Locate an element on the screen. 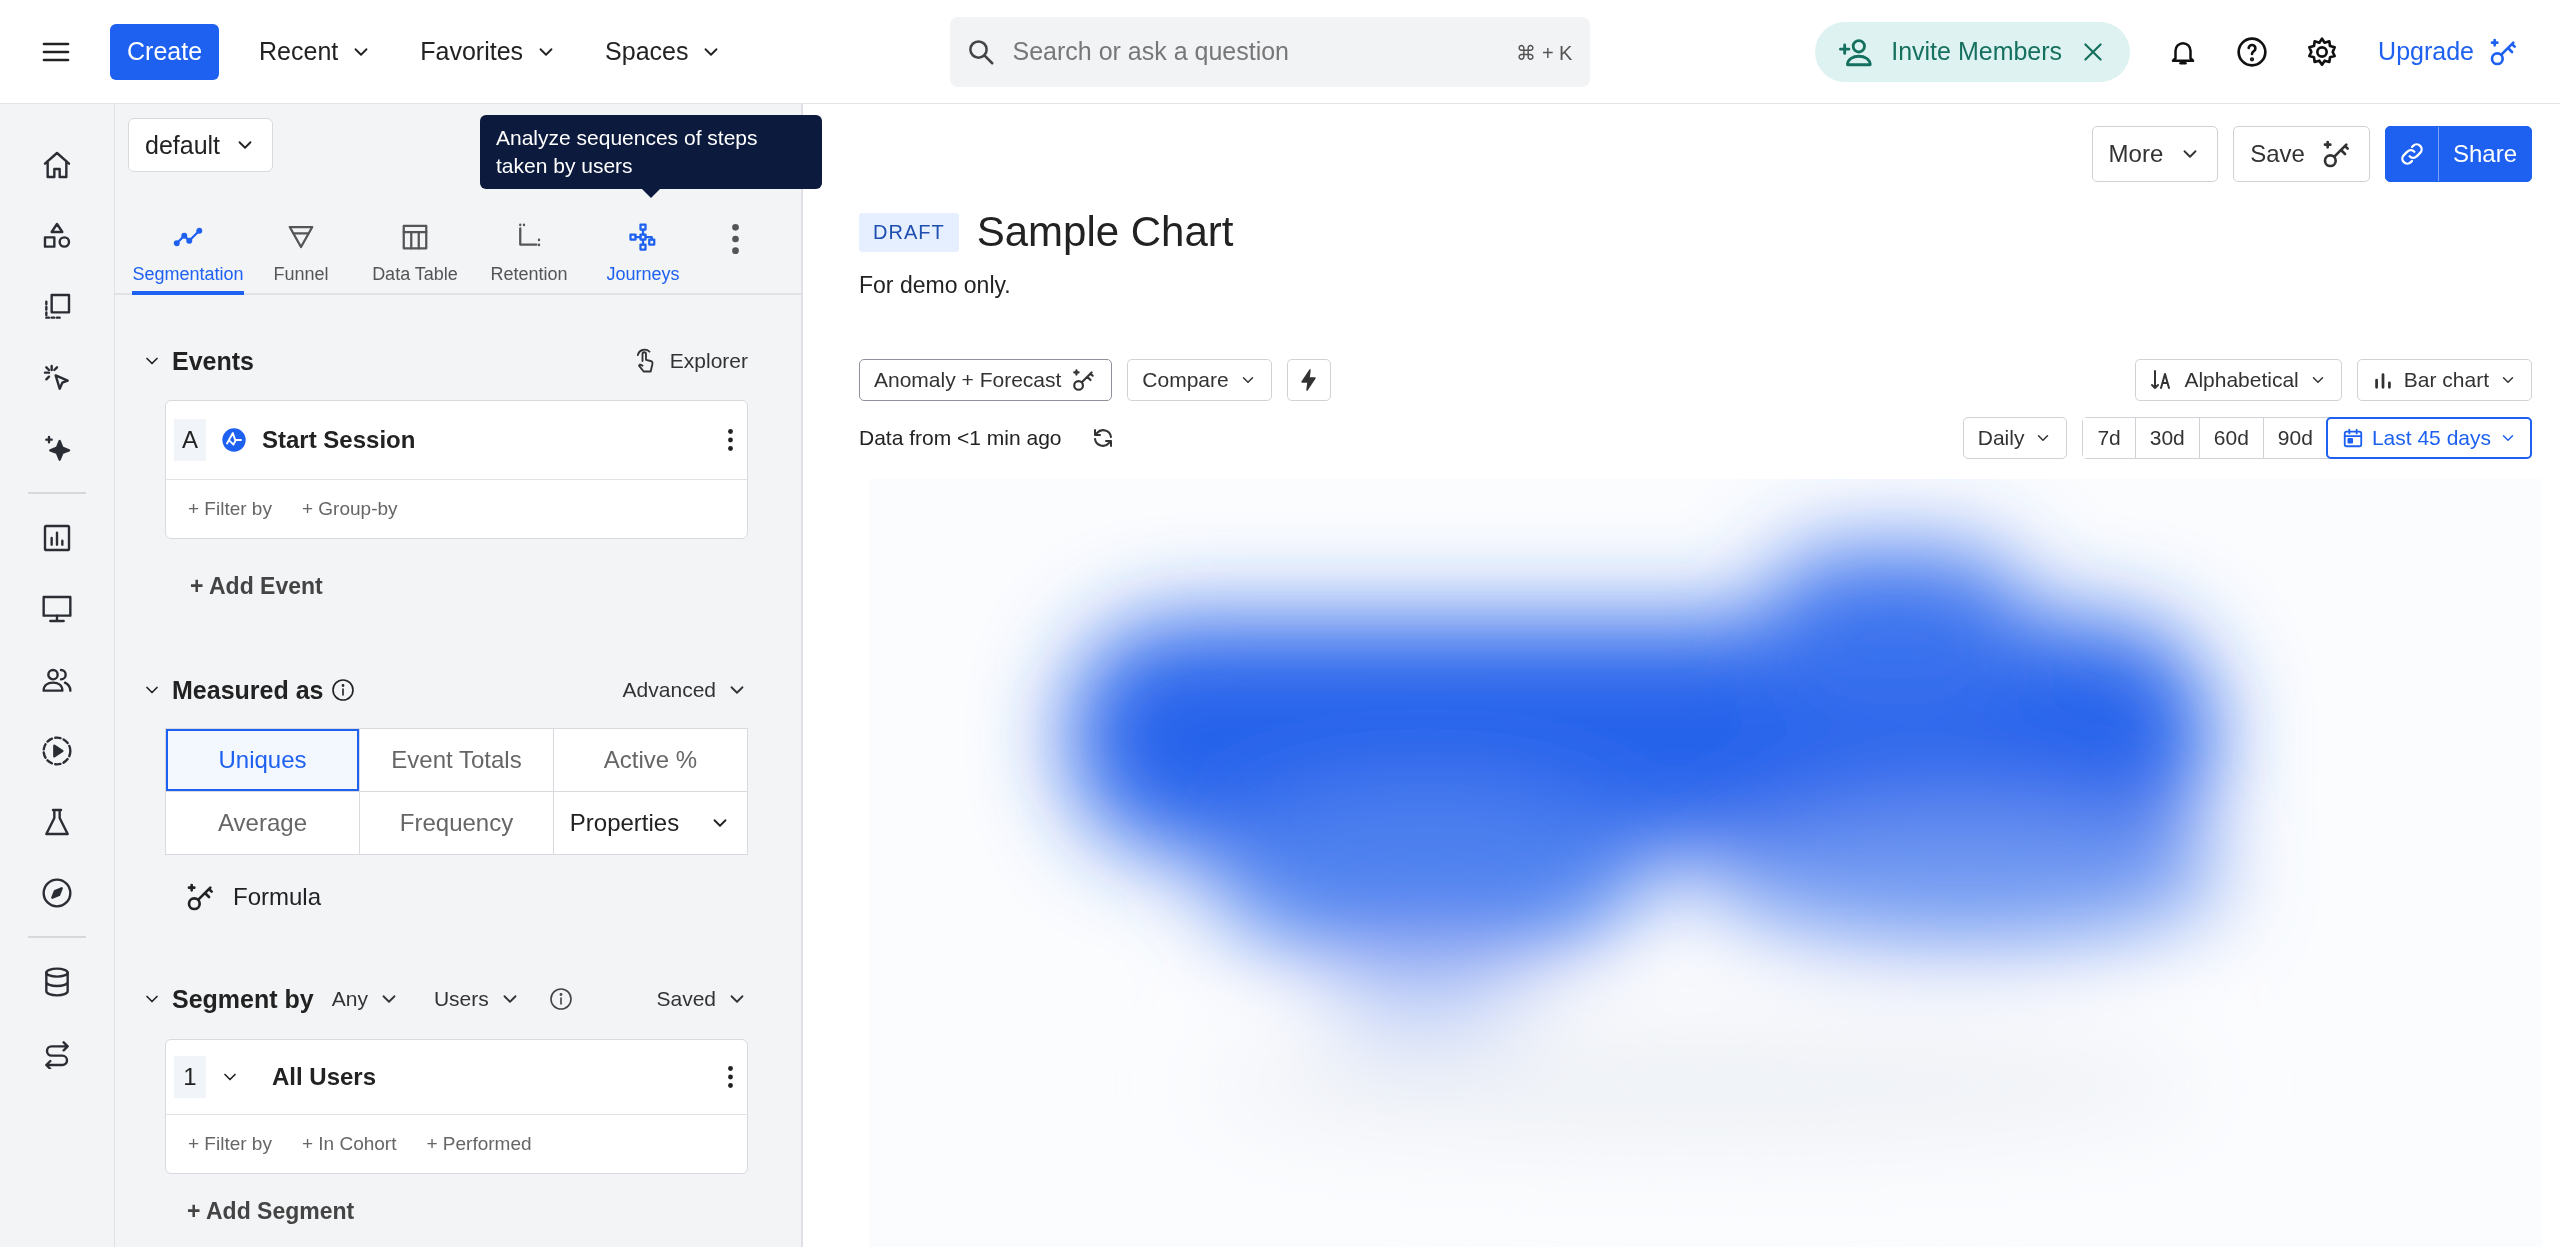 Image resolution: width=2560 pixels, height=1248 pixels. anomaly-forecast-button: Anomaly + Forecast is located at coordinates (986, 380).